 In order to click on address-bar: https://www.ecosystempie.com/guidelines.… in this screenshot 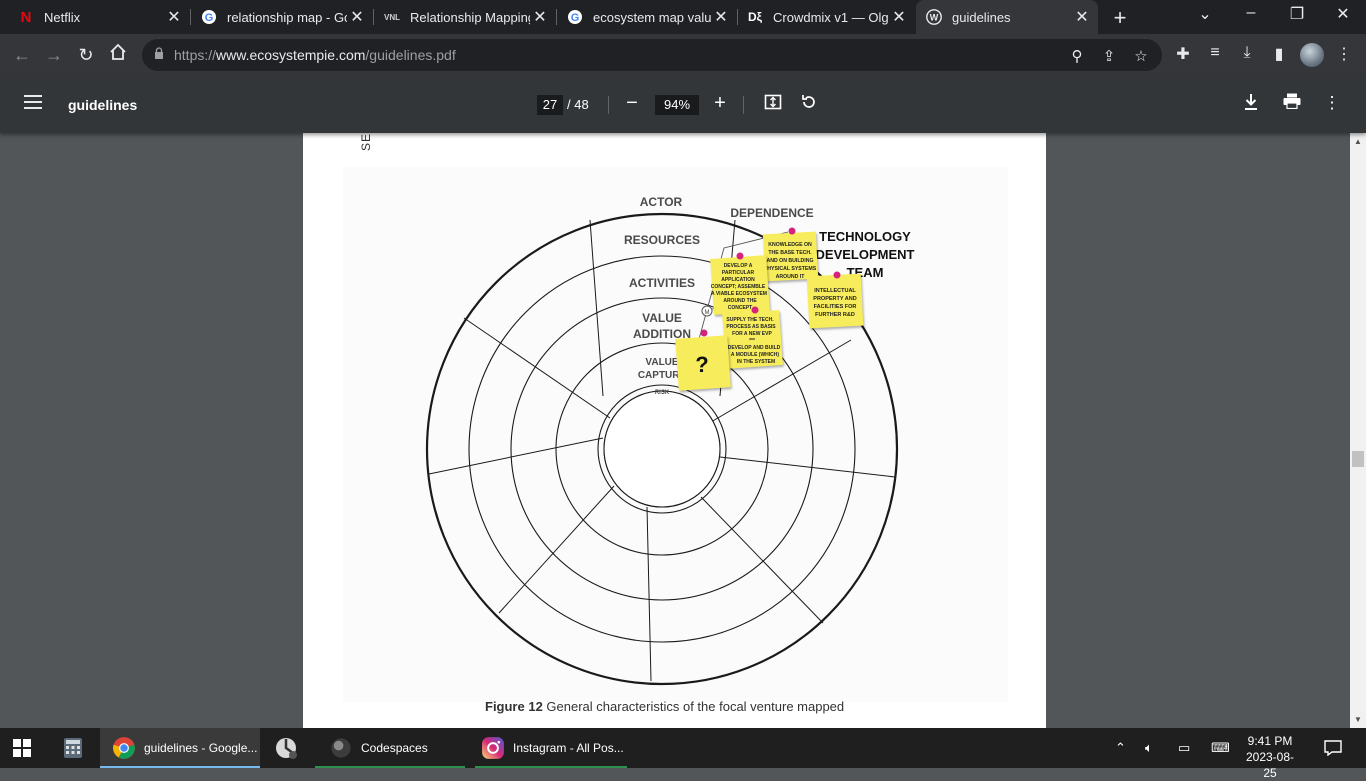, I will do `click(652, 55)`.